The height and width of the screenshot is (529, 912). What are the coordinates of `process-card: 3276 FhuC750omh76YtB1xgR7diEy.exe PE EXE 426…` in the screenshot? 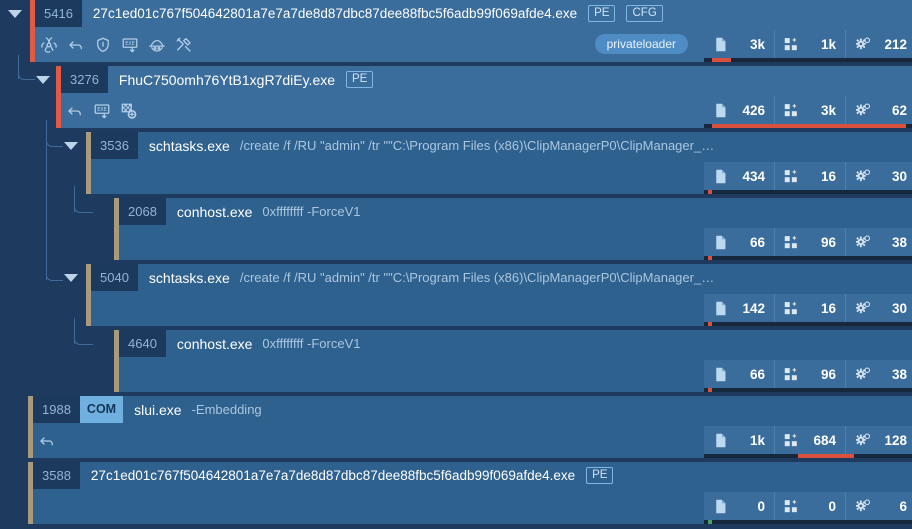 It's located at (484, 97).